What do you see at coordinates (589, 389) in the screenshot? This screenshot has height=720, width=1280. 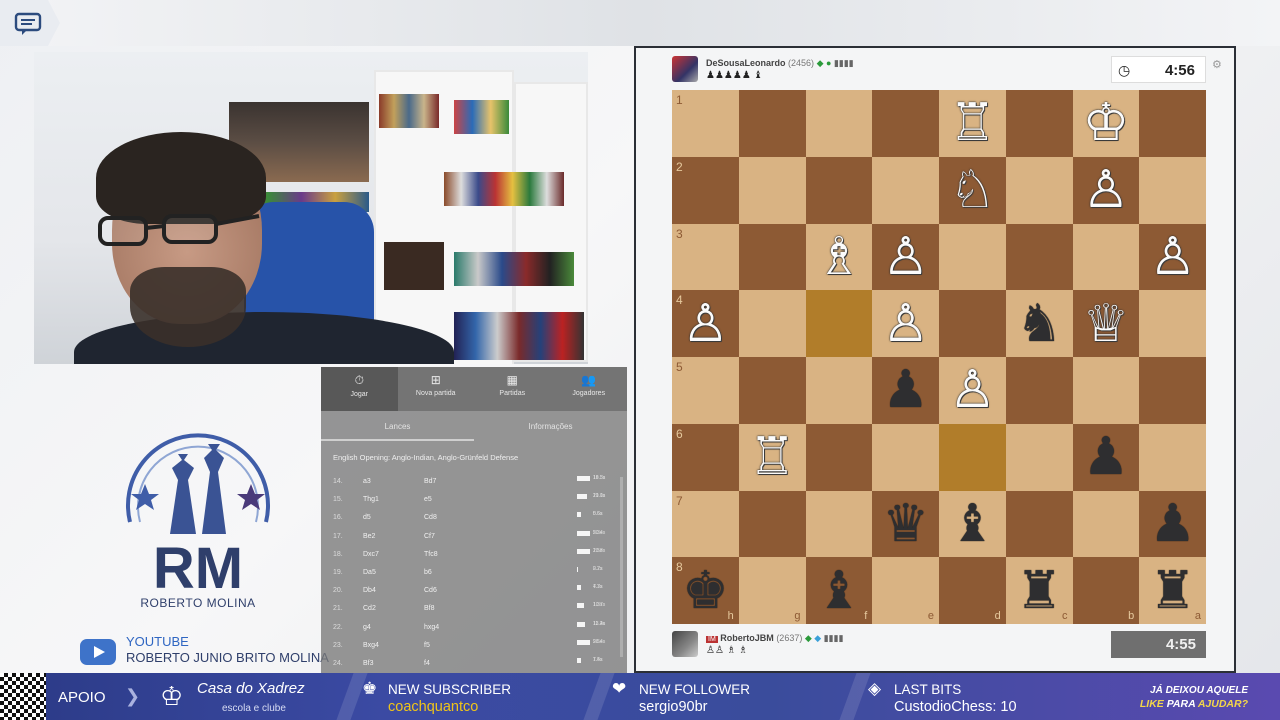 I see `tab-jogadores: 👥 Jogadores` at bounding box center [589, 389].